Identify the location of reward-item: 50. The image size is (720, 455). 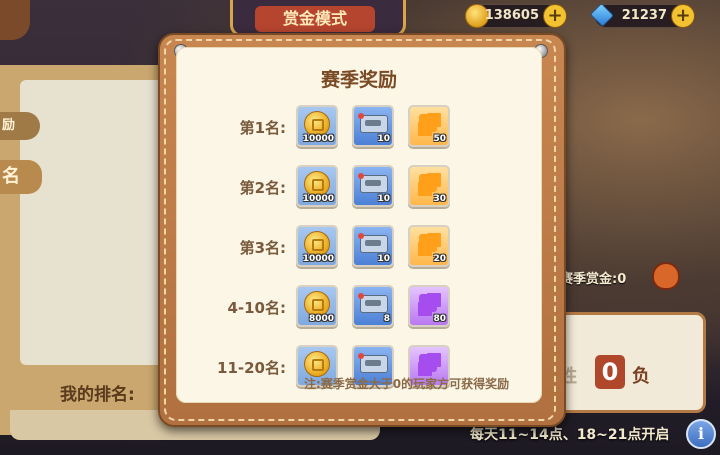
(429, 126).